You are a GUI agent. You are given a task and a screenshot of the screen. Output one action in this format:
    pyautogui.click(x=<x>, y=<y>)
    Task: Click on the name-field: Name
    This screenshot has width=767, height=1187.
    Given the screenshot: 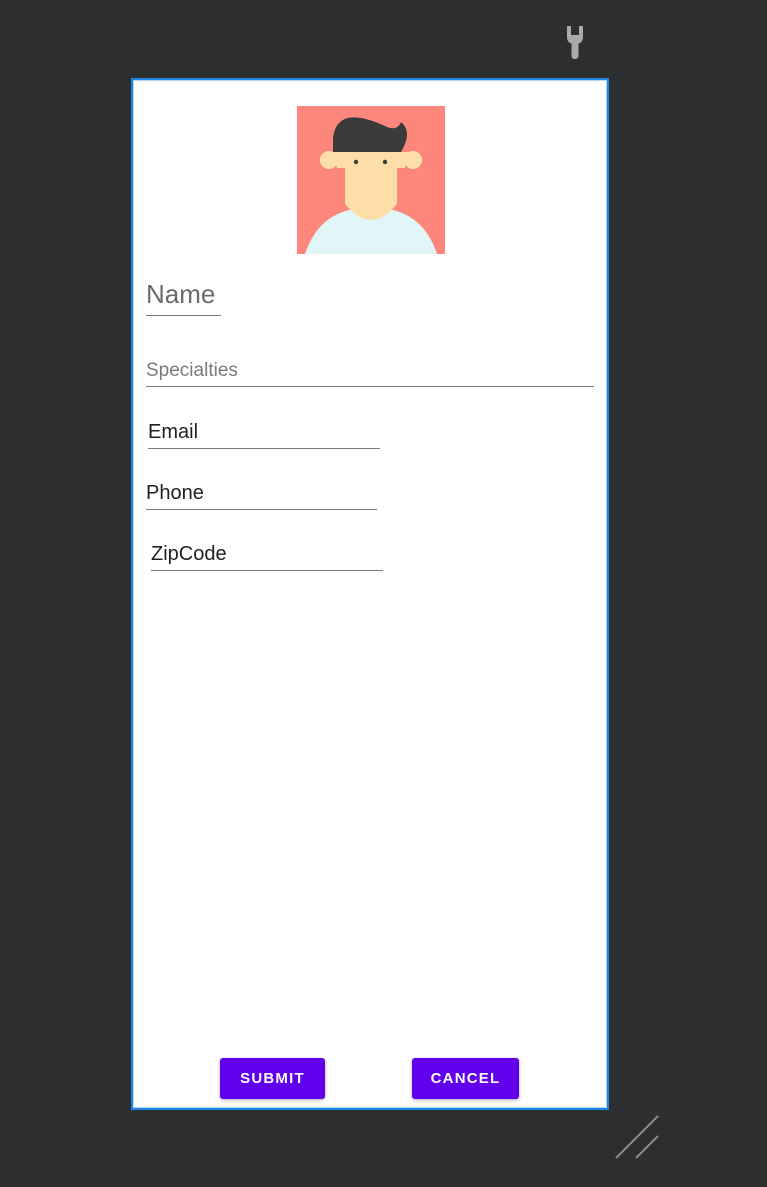 What is the action you would take?
    pyautogui.click(x=183, y=298)
    